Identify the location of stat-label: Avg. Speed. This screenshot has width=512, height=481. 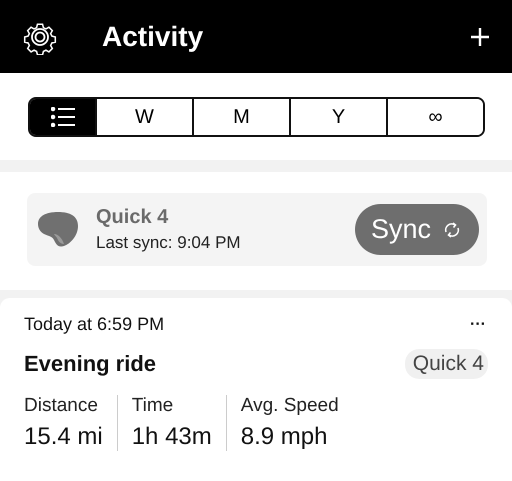
(289, 406).